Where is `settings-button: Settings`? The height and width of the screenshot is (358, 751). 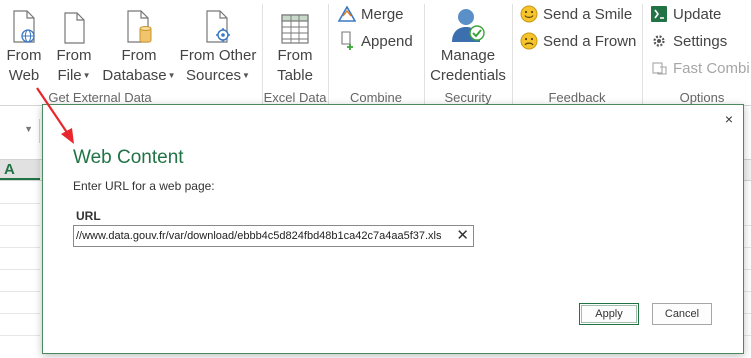
settings-button: Settings is located at coordinates (688, 41).